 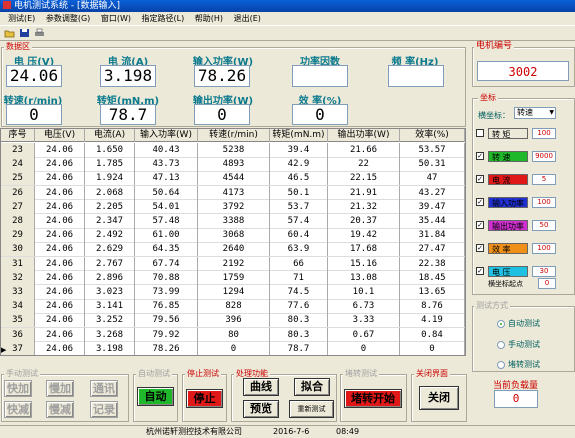 I want to click on coord-scale-input: 9000, so click(x=544, y=156).